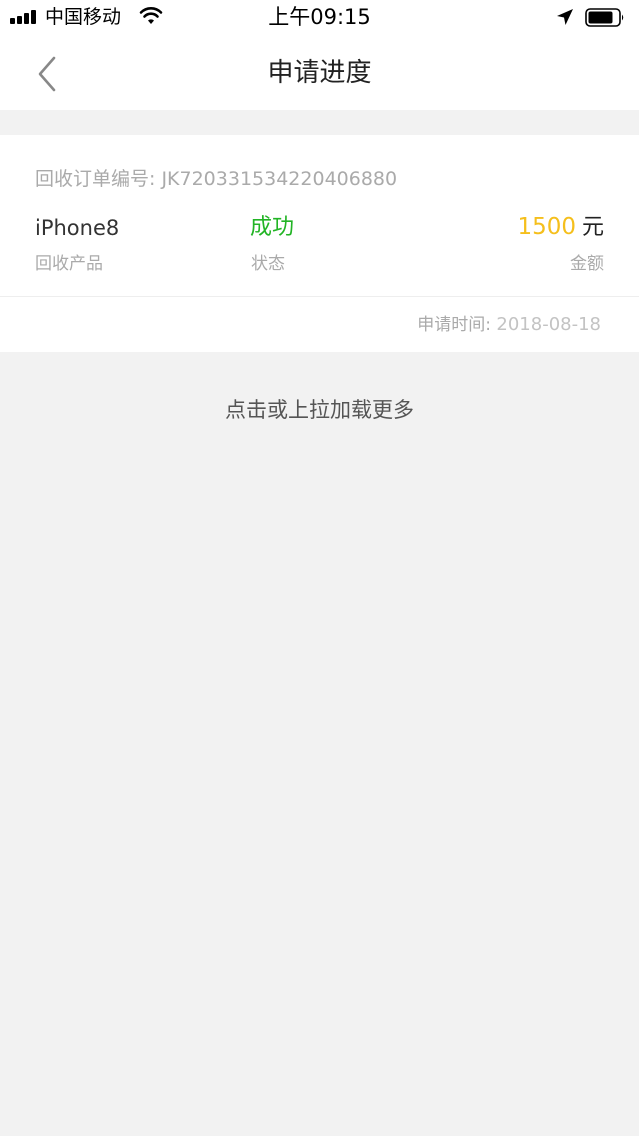  I want to click on apply-time-label: 申请时间:, so click(457, 325).